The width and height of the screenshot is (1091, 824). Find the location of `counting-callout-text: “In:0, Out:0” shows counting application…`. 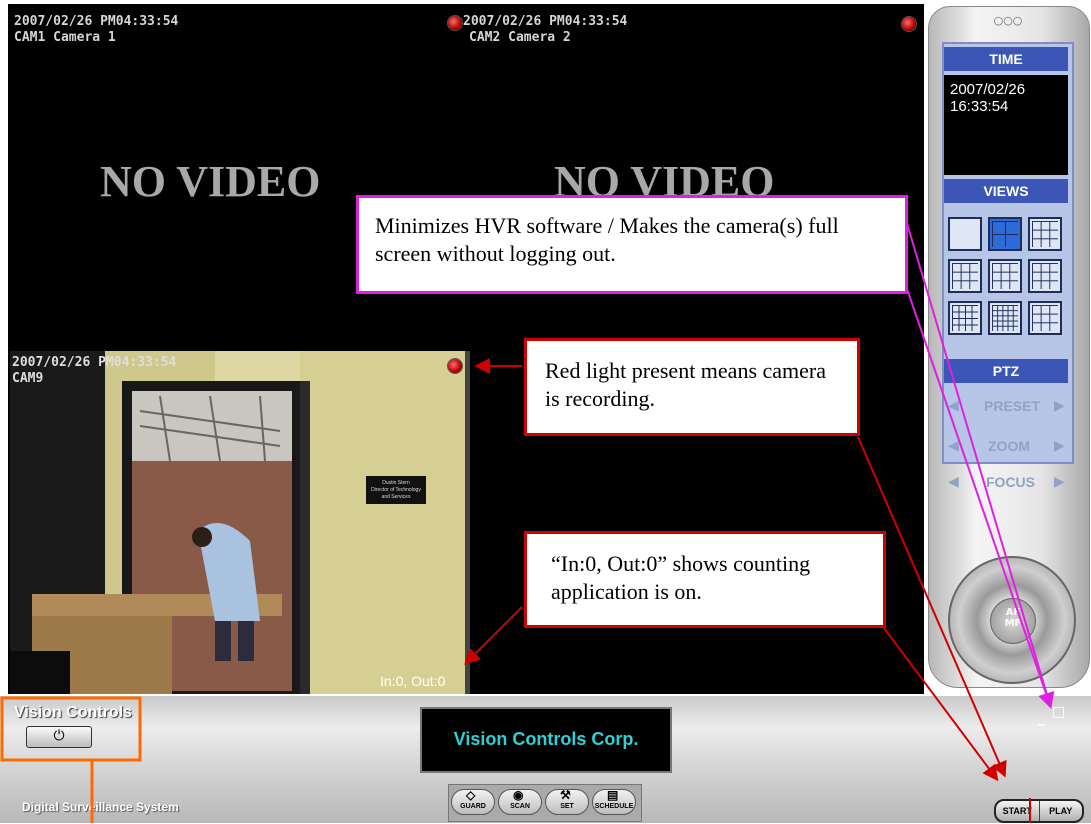

counting-callout-text: “In:0, Out:0” shows counting application… is located at coordinates (681, 577).